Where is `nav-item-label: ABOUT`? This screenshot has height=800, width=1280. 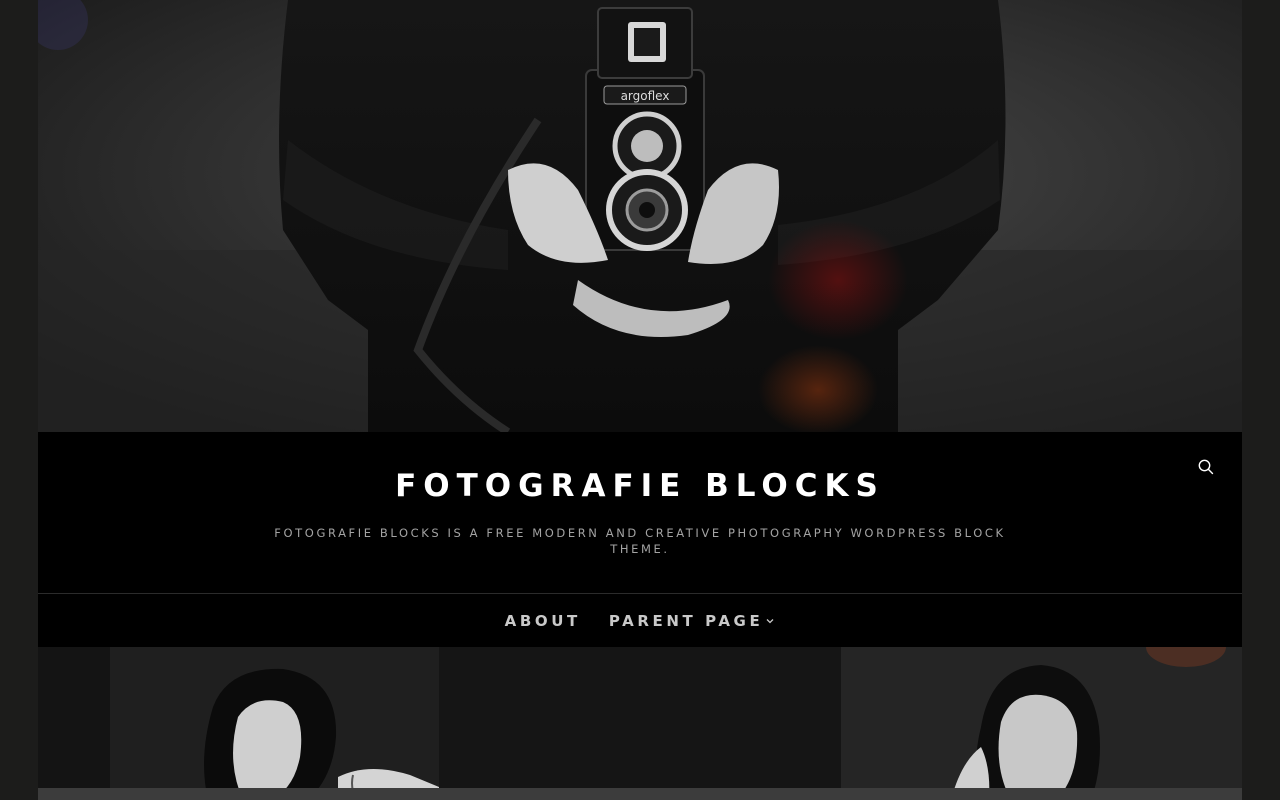
nav-item-label: ABOUT is located at coordinates (542, 620).